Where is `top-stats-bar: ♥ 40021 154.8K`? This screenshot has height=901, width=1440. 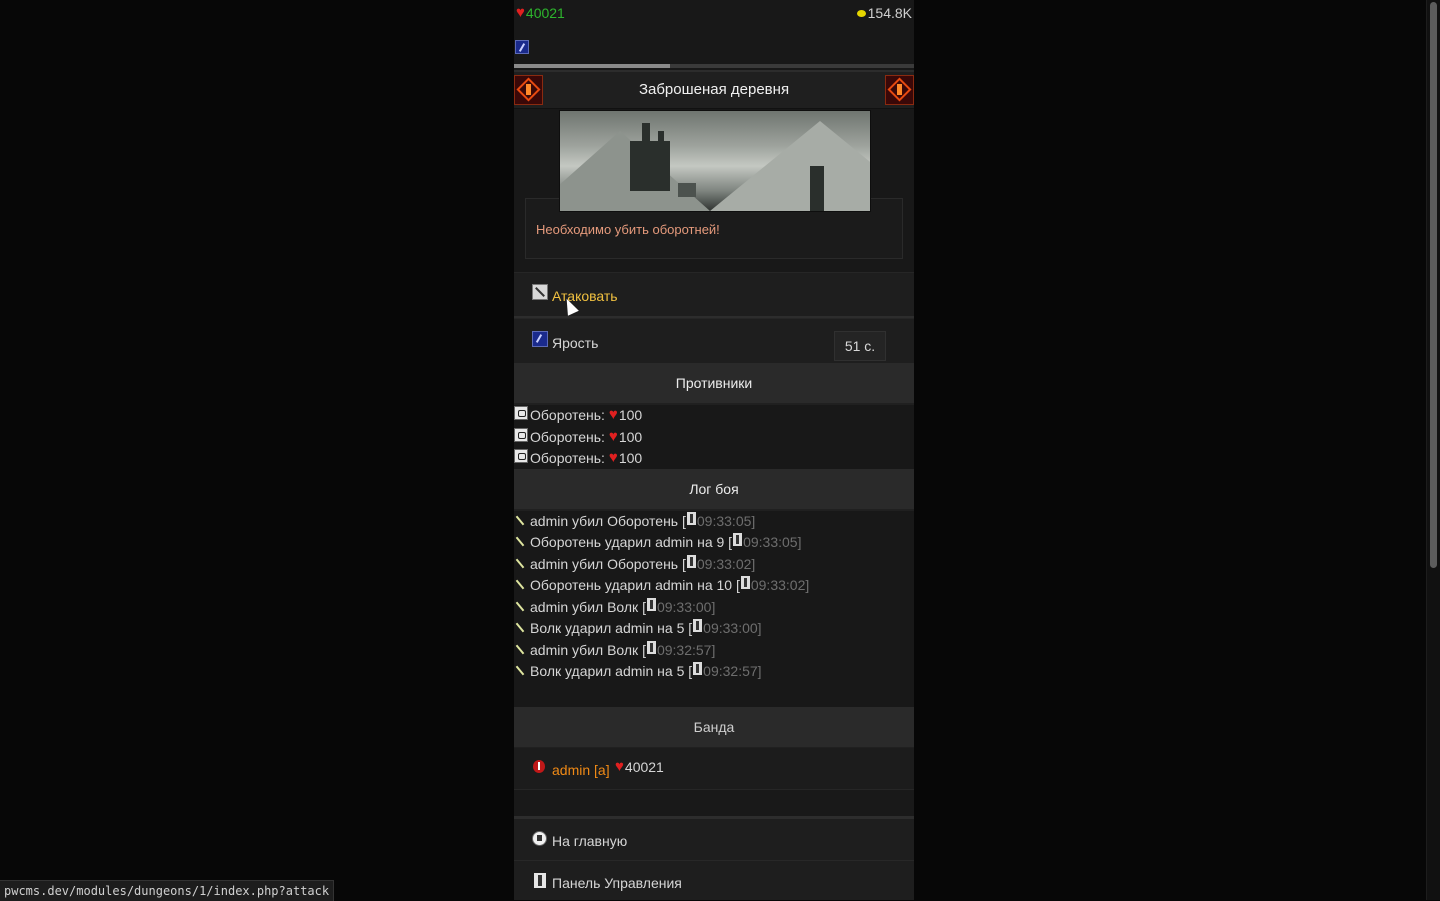
top-stats-bar: ♥ 40021 154.8K is located at coordinates (714, 14).